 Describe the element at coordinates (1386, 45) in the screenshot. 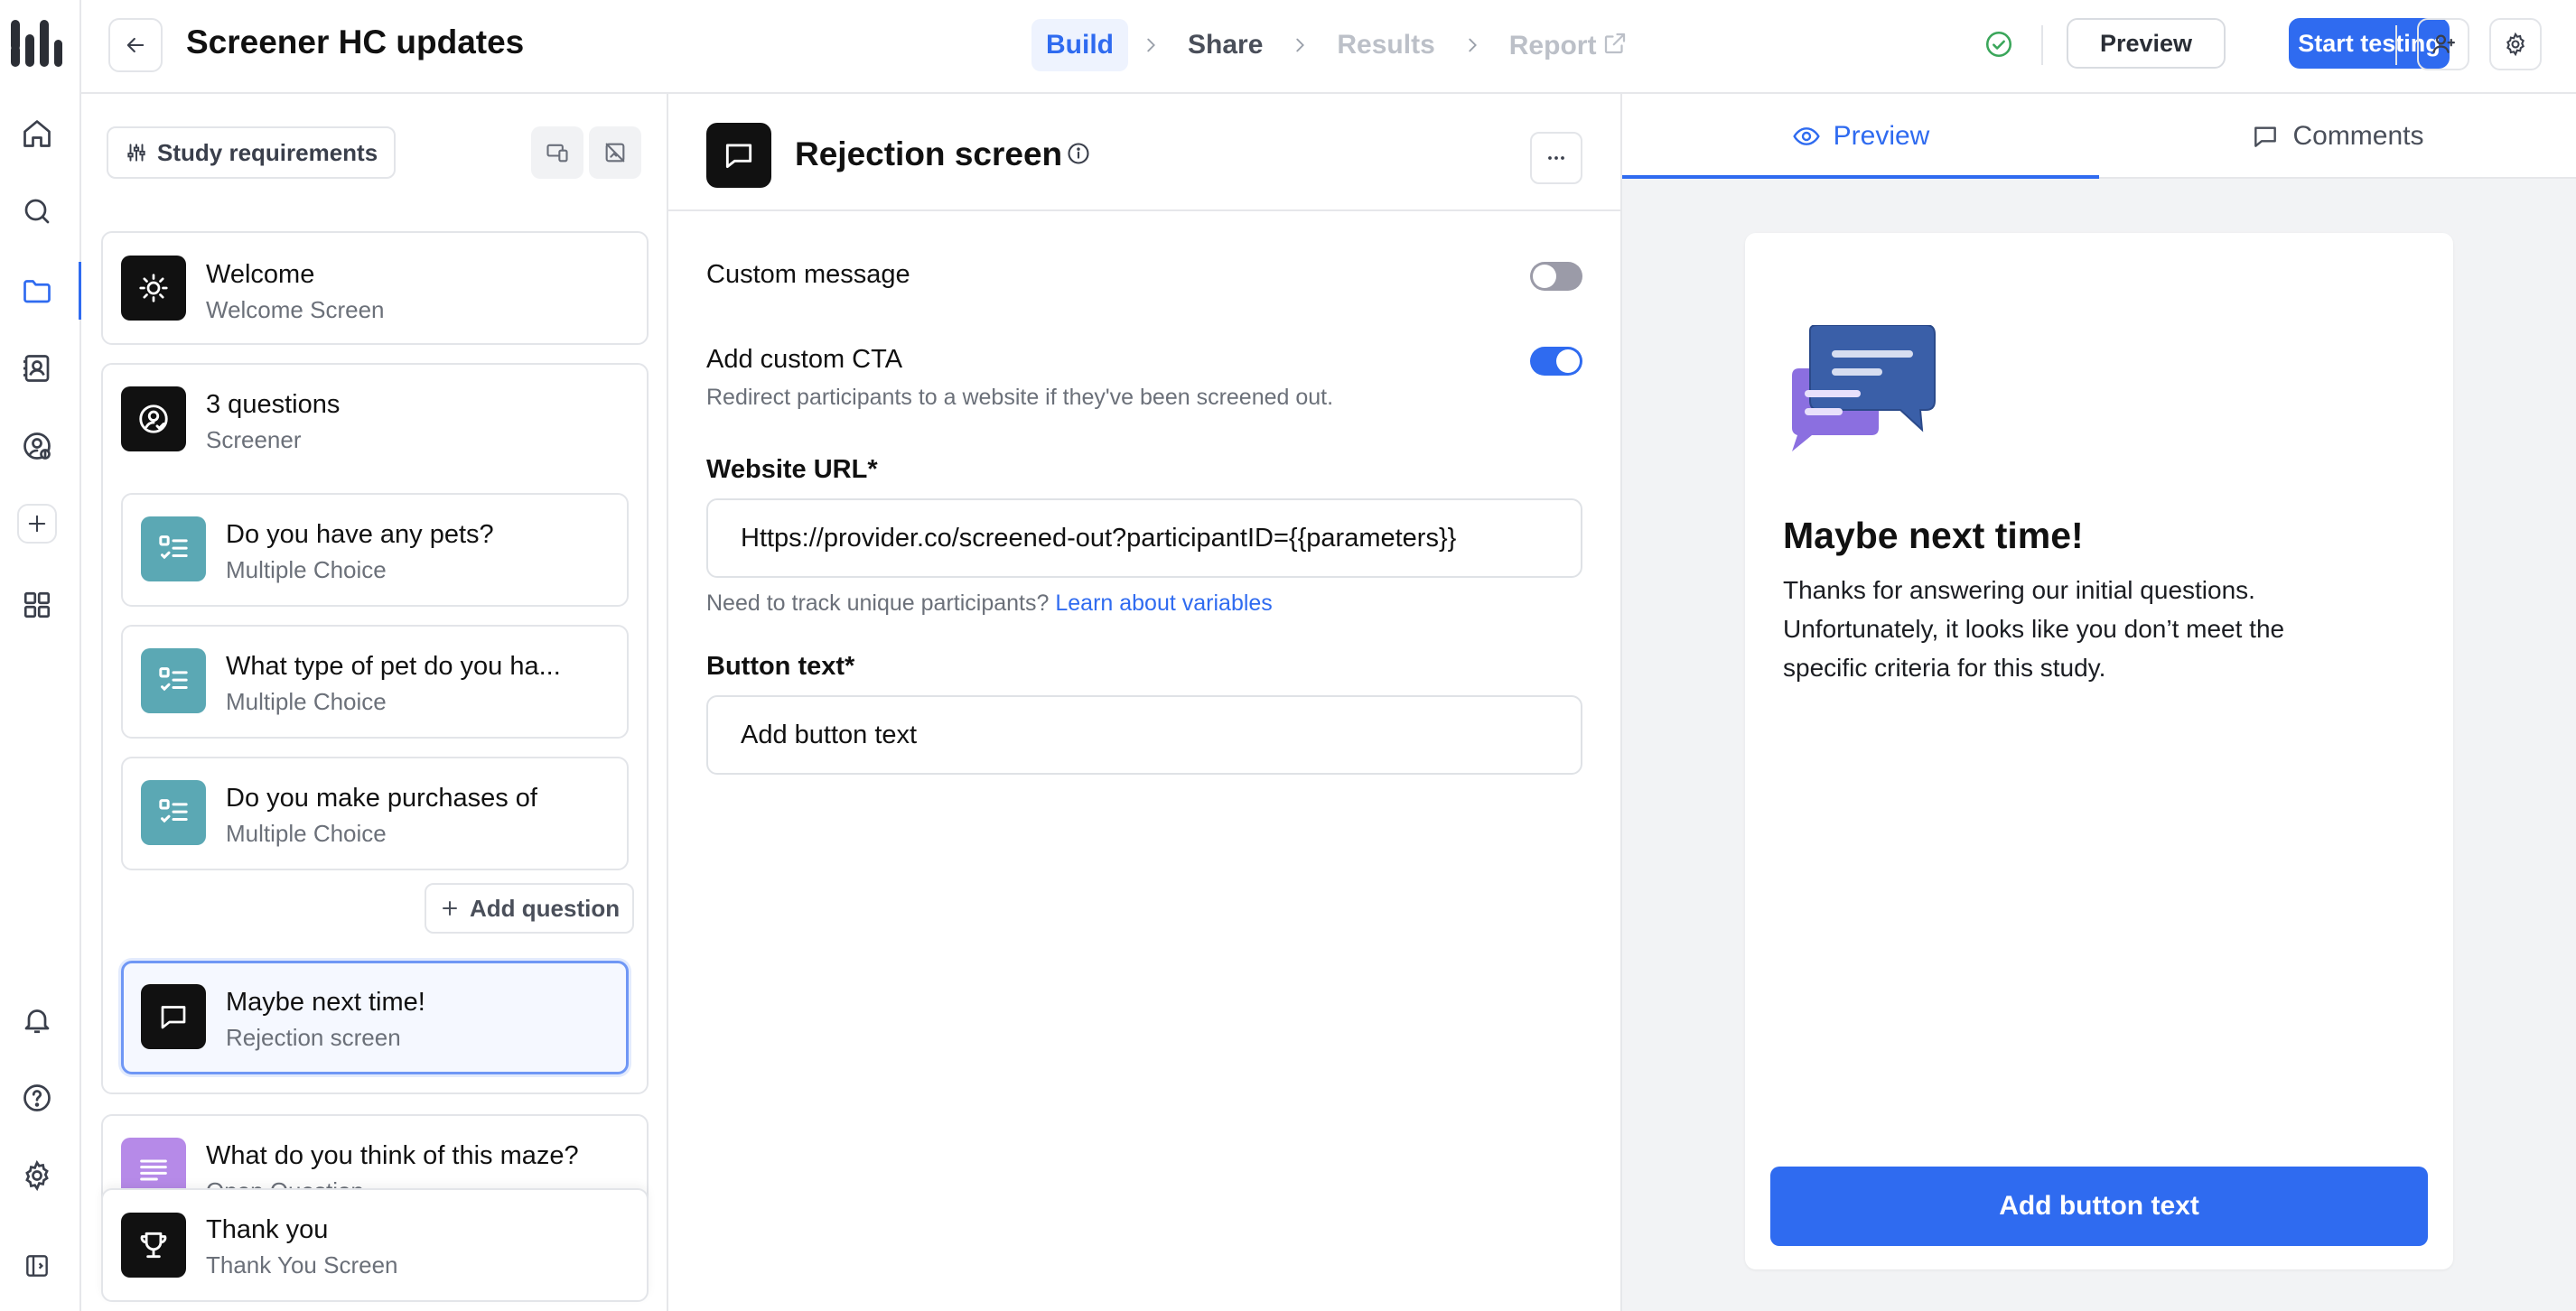

I see `step-results: Results` at that location.